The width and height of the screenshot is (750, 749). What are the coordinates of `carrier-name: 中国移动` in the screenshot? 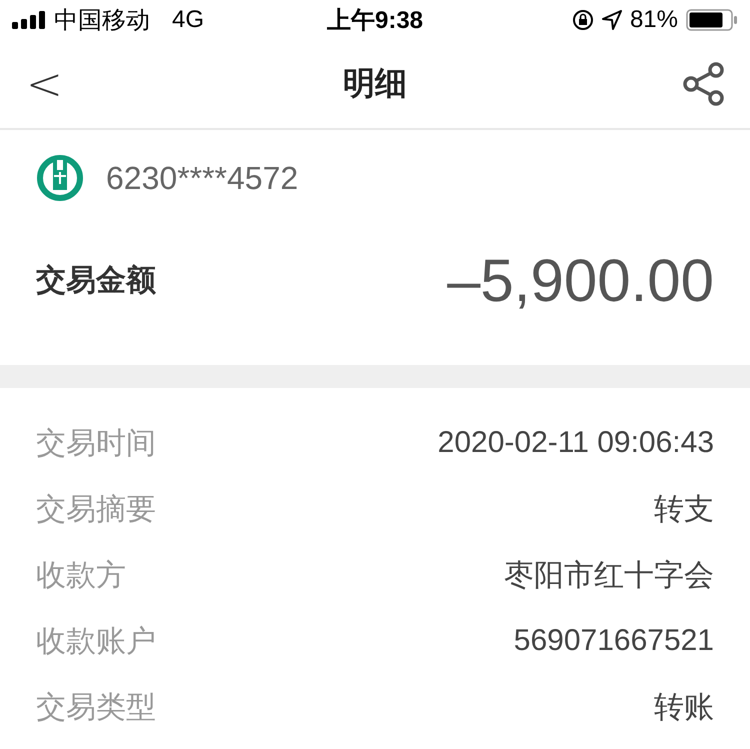 It's located at (102, 21).